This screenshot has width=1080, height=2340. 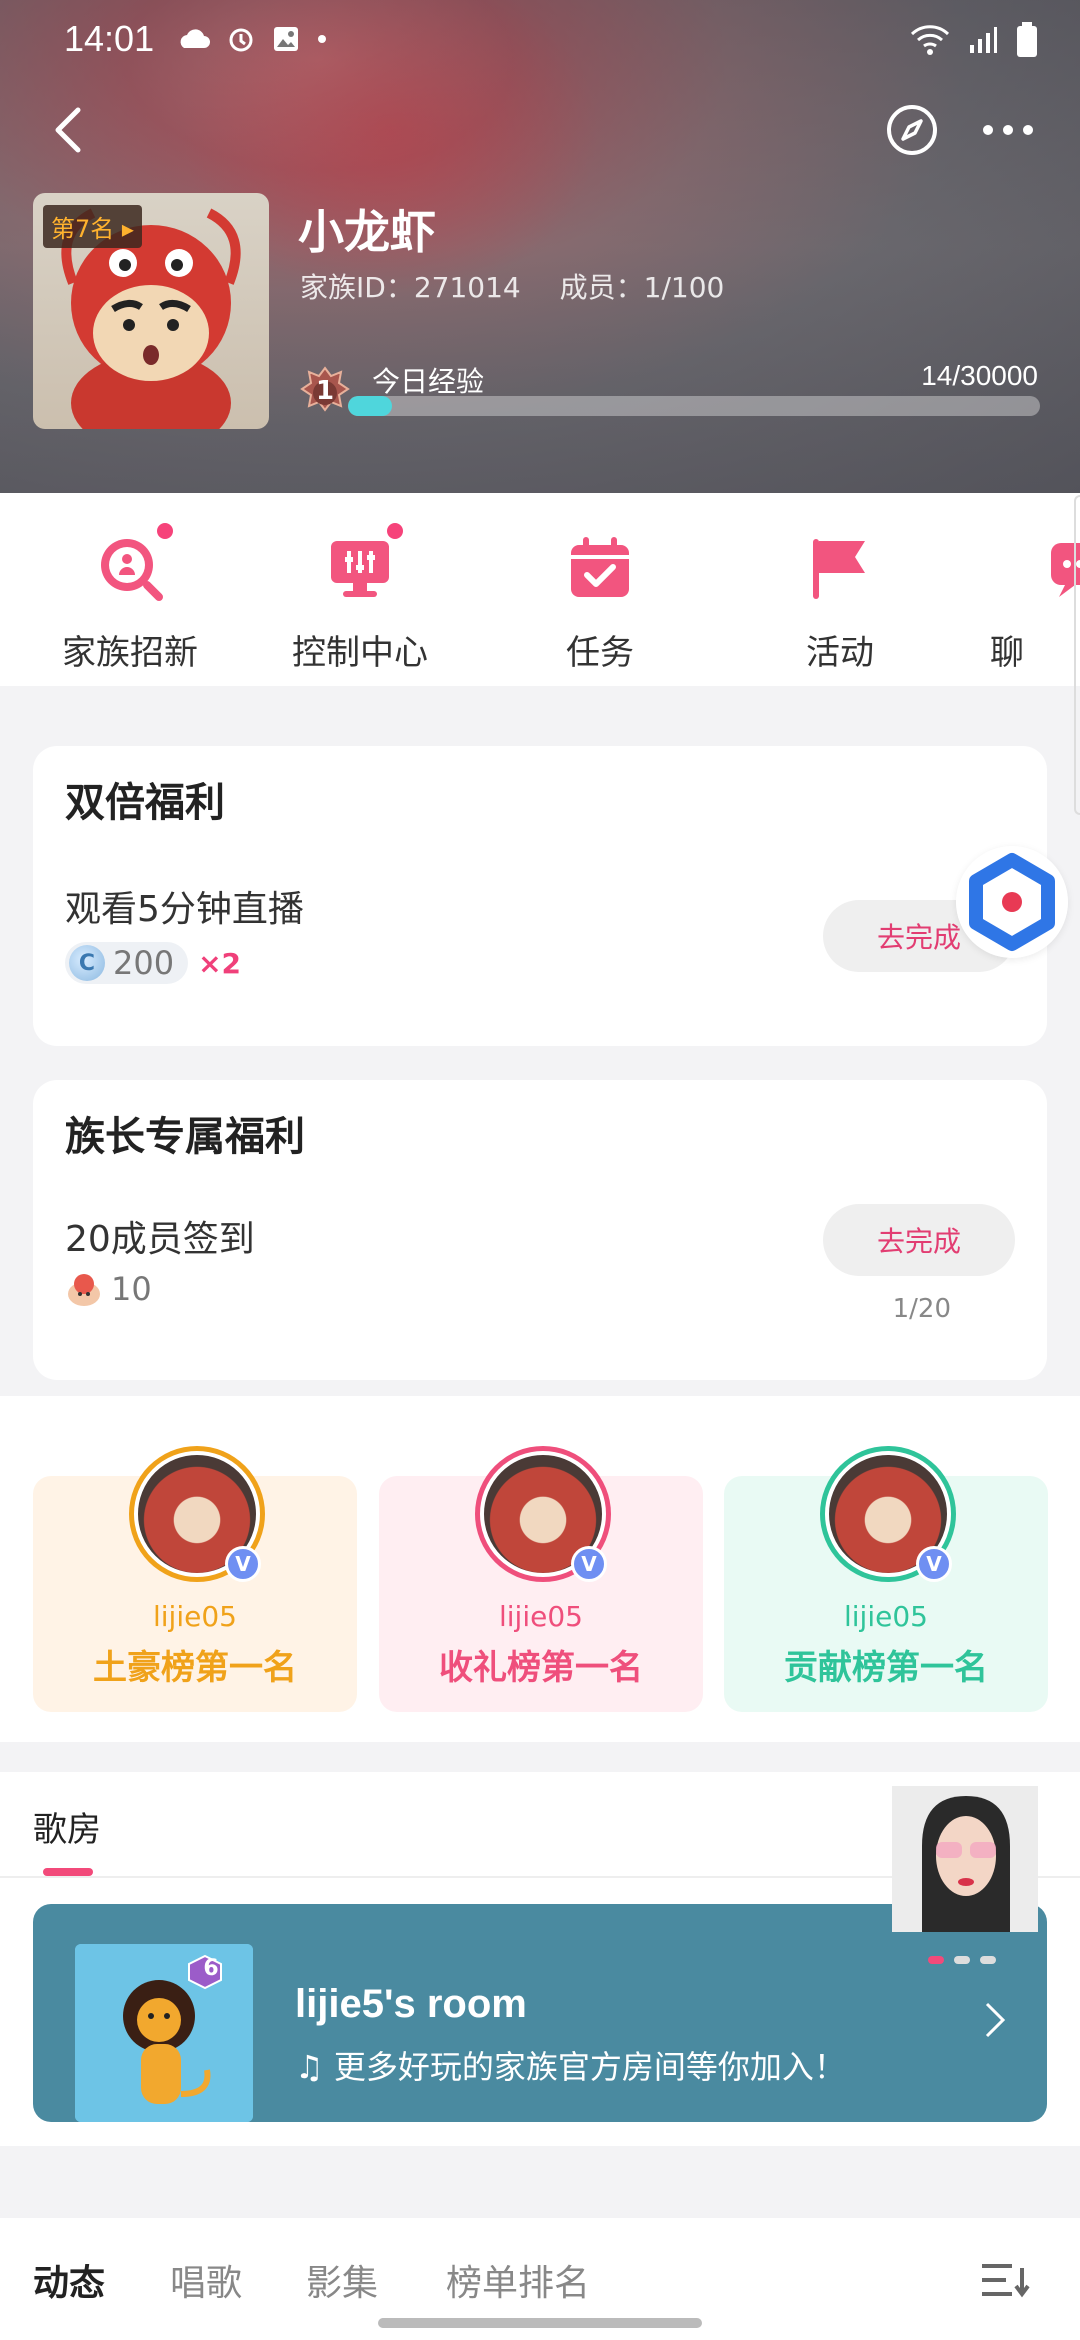 I want to click on recruit-notification-dot, so click(x=165, y=531).